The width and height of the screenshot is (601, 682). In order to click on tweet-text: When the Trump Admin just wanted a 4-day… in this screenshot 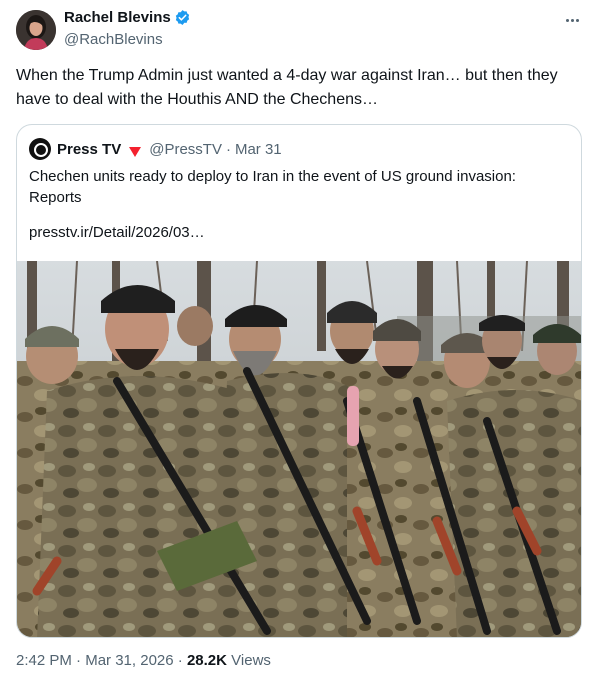, I will do `click(287, 87)`.